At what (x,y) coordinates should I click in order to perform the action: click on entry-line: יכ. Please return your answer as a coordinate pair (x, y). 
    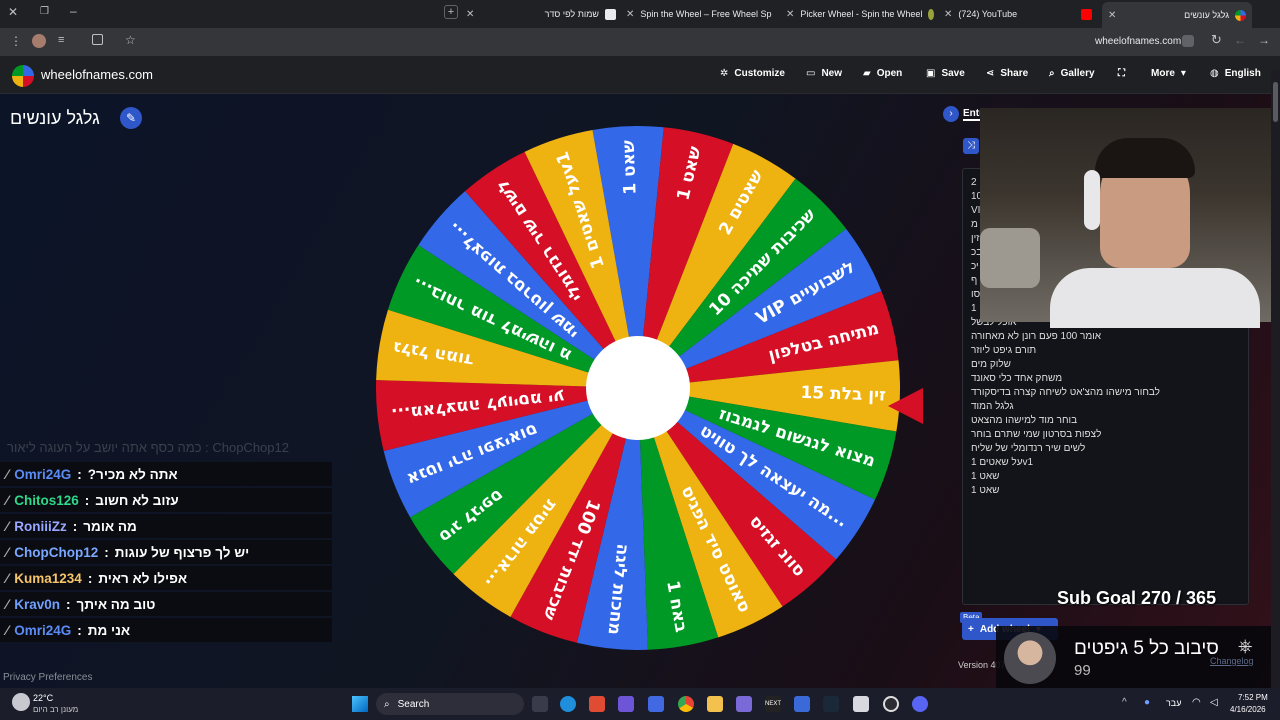
    Looking at the image, I should click on (975, 266).